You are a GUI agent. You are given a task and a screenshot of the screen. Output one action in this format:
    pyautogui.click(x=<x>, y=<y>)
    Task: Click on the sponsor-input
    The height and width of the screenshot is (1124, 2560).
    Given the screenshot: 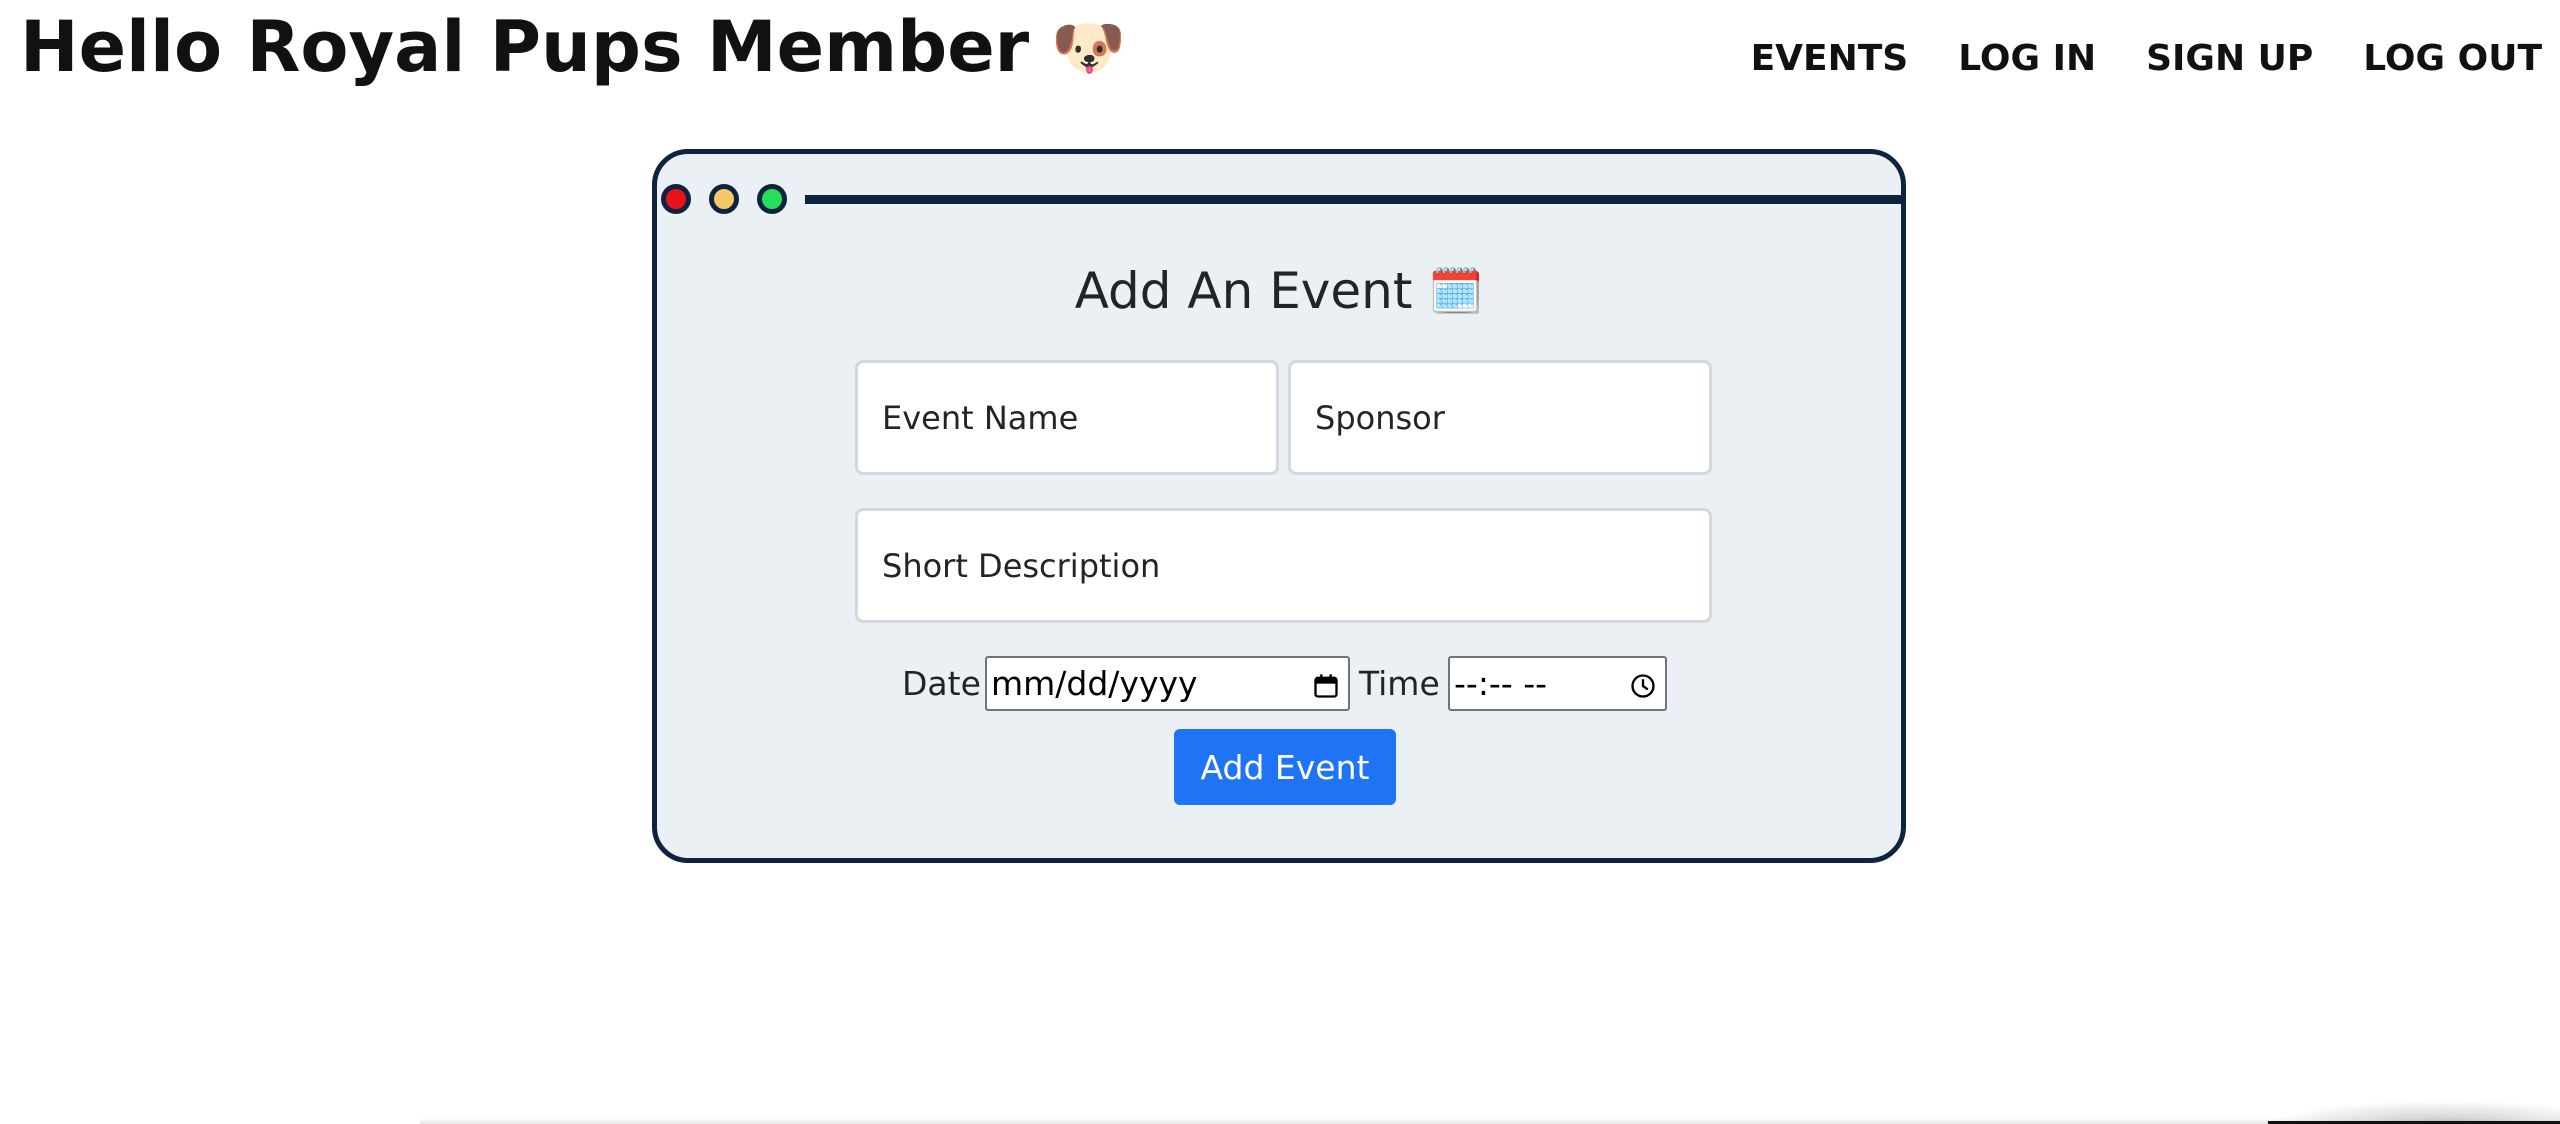 What is the action you would take?
    pyautogui.click(x=1500, y=417)
    